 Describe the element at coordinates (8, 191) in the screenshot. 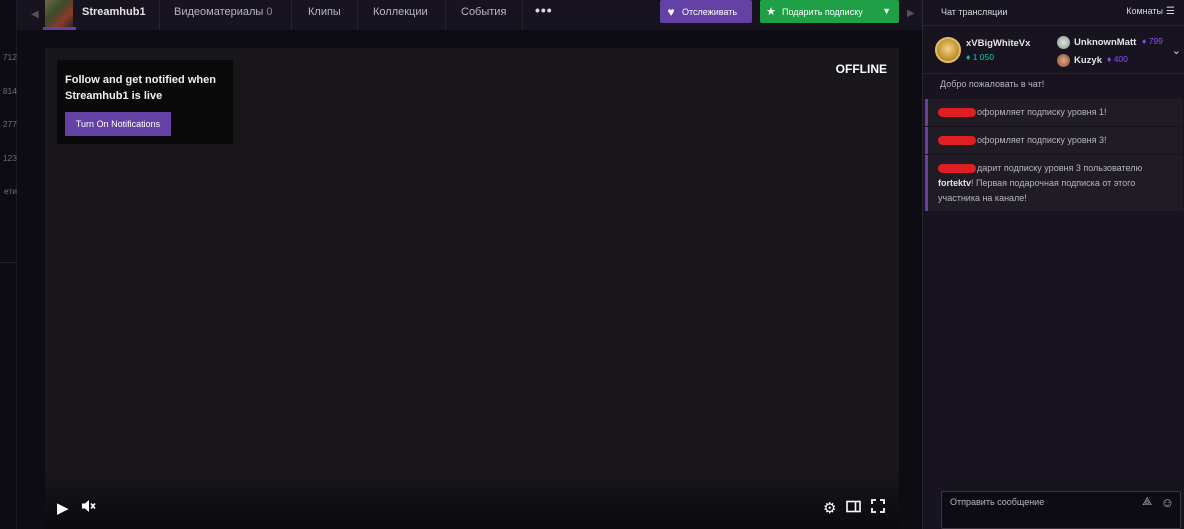

I see `sidebar-more-label: ети` at that location.